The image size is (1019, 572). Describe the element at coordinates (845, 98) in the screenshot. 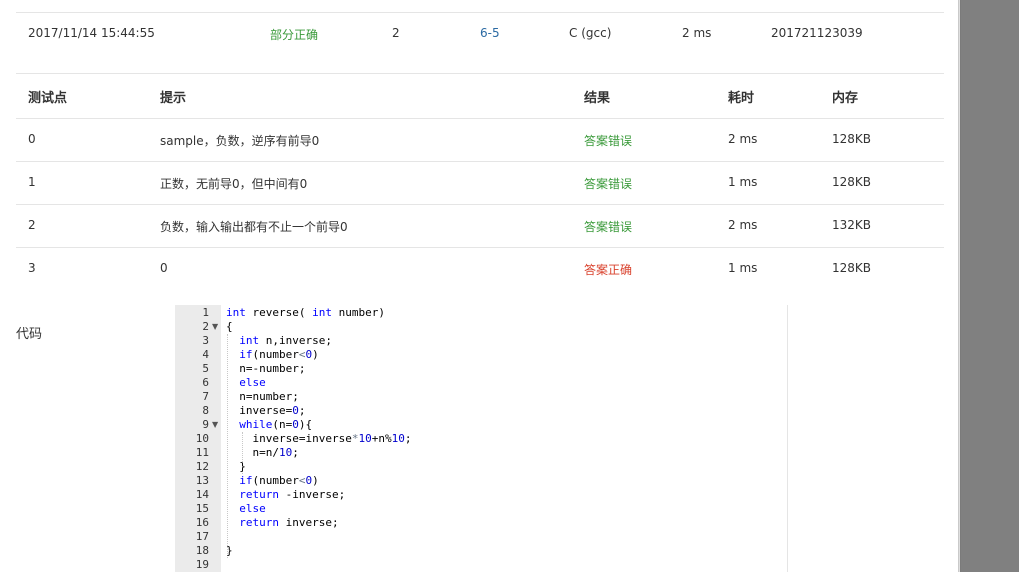

I see `header-memory: 内存` at that location.